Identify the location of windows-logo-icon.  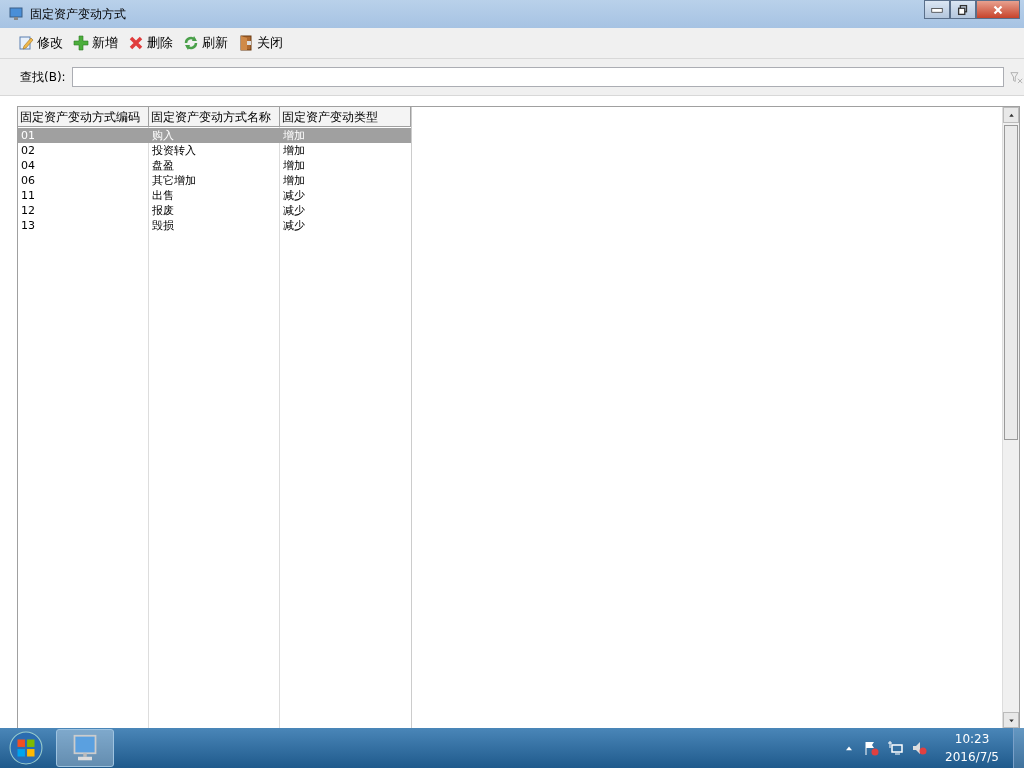
(26, 748).